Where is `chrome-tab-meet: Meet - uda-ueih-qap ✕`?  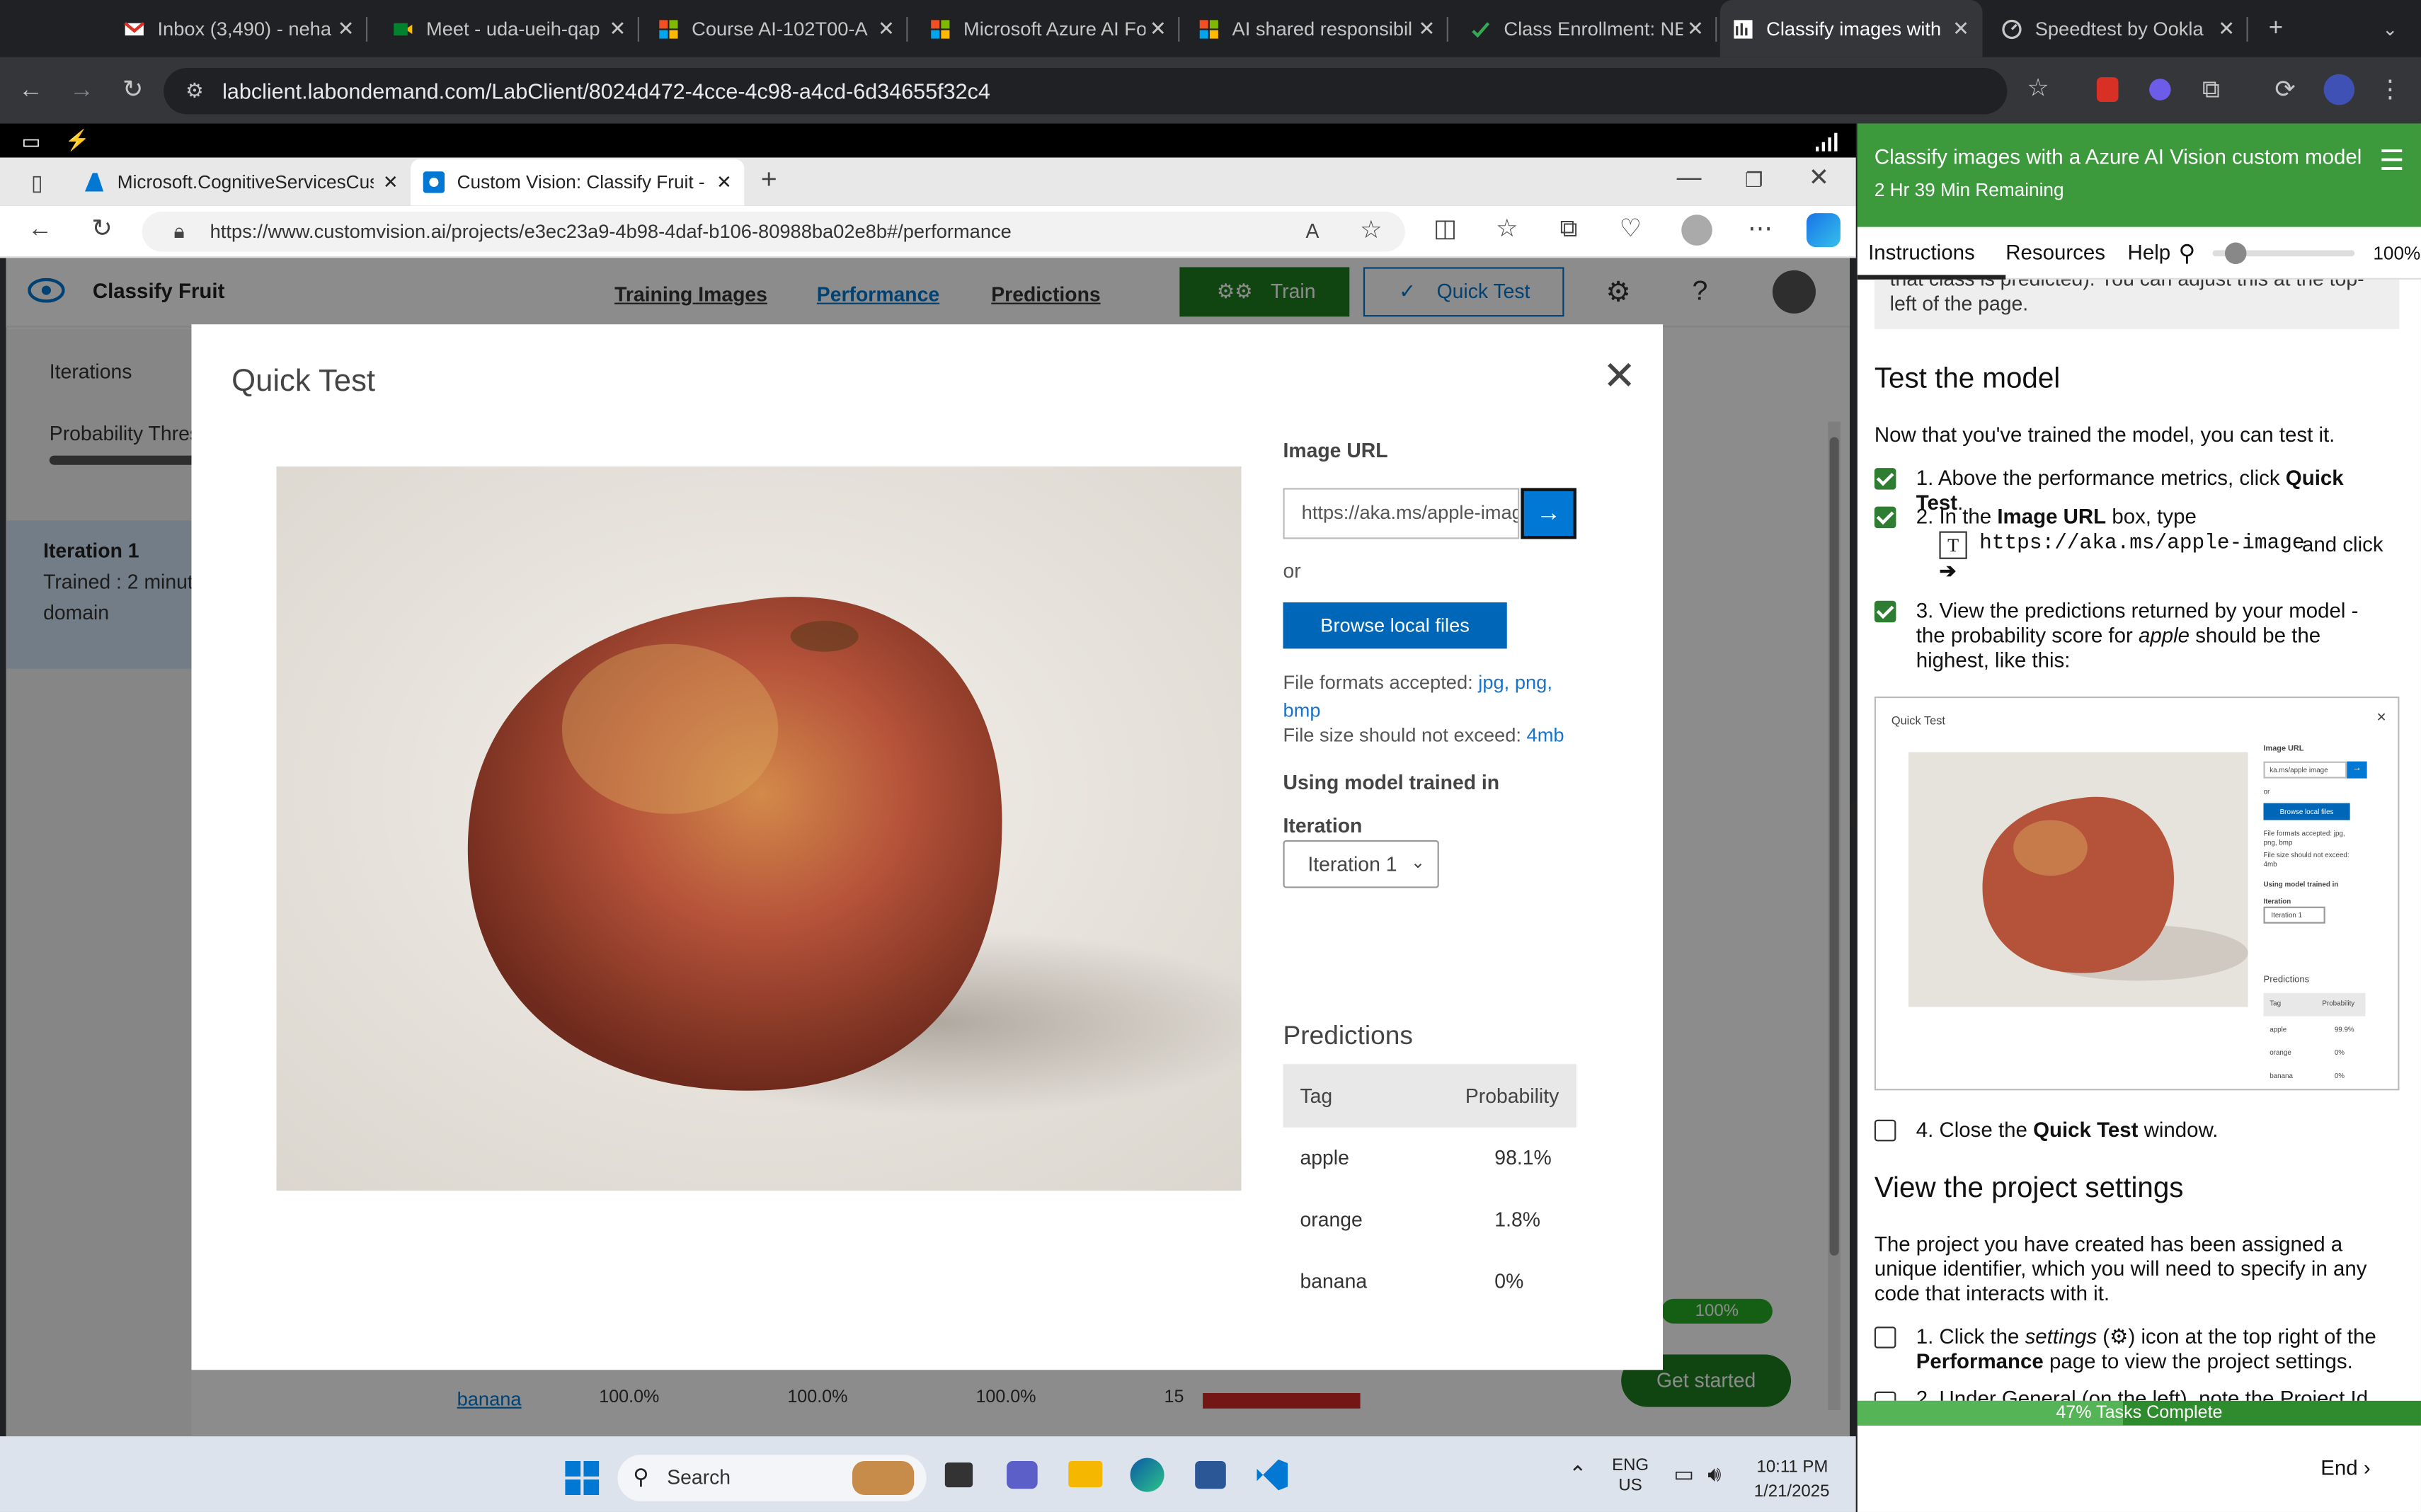
chrome-tab-meet: Meet - uda-ueih-qap ✕ is located at coordinates (509, 28).